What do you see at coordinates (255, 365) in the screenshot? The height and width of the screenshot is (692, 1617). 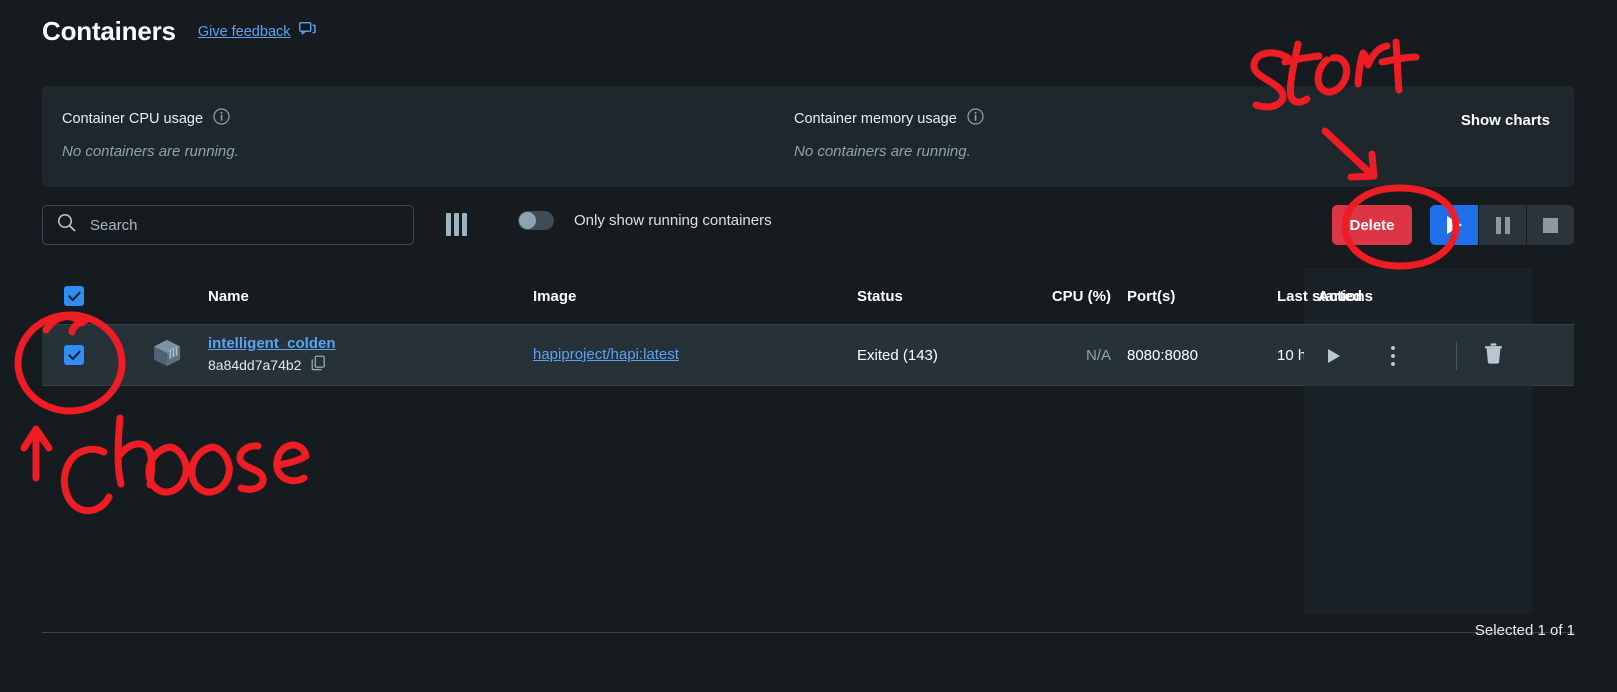 I see `container-id: 8a84dd7a74b2` at bounding box center [255, 365].